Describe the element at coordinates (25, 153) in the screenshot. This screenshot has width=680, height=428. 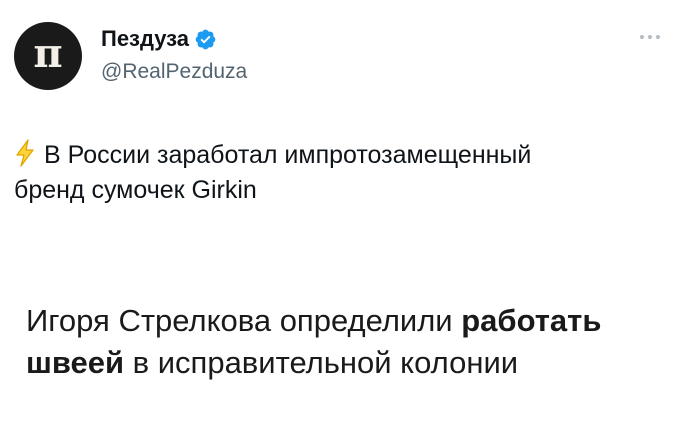
I see `lightning-icon` at that location.